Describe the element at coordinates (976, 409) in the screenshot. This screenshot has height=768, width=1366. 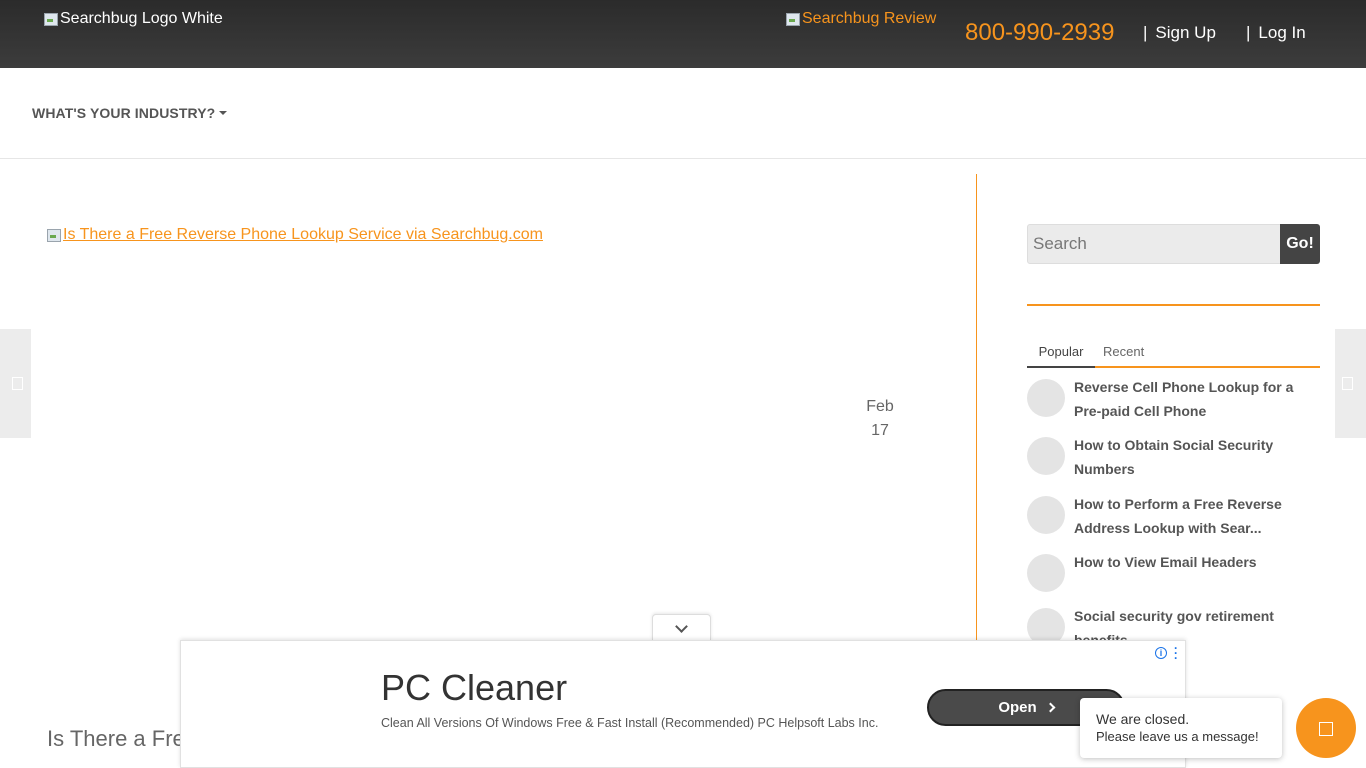
I see `content-divider` at that location.